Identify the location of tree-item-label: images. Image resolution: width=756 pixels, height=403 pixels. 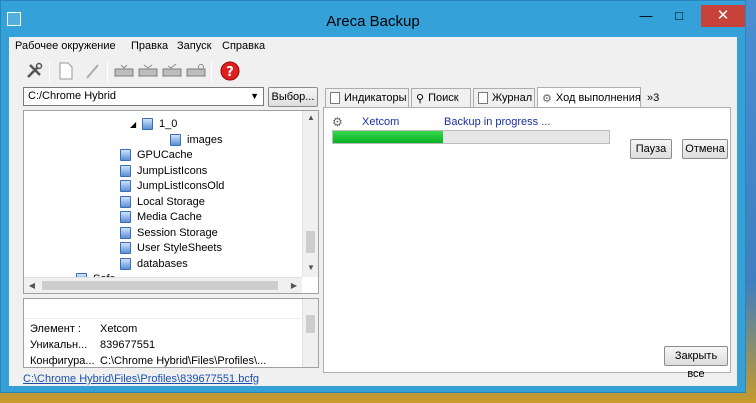
(205, 139).